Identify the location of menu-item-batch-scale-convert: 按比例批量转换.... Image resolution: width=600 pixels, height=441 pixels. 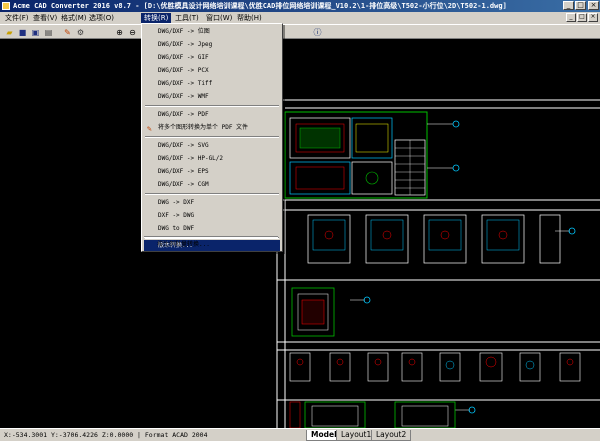
(211, 245).